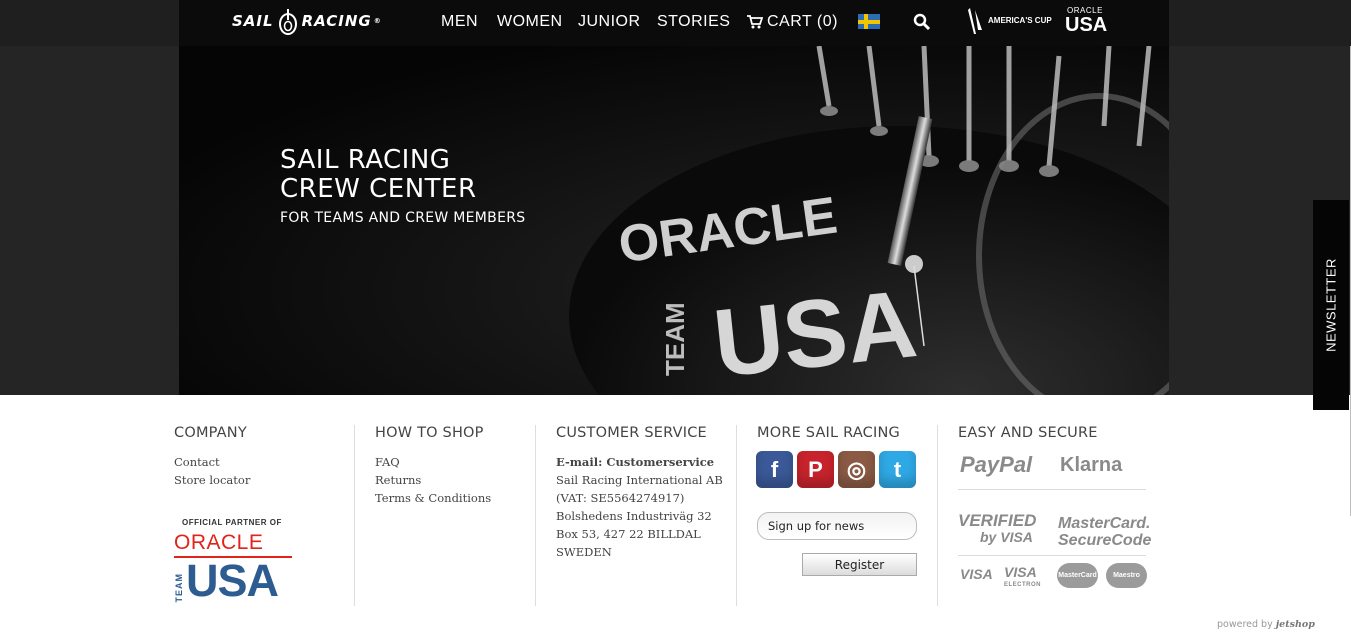  Describe the element at coordinates (1295, 624) in the screenshot. I see `jetshop-brand: jetshop` at that location.